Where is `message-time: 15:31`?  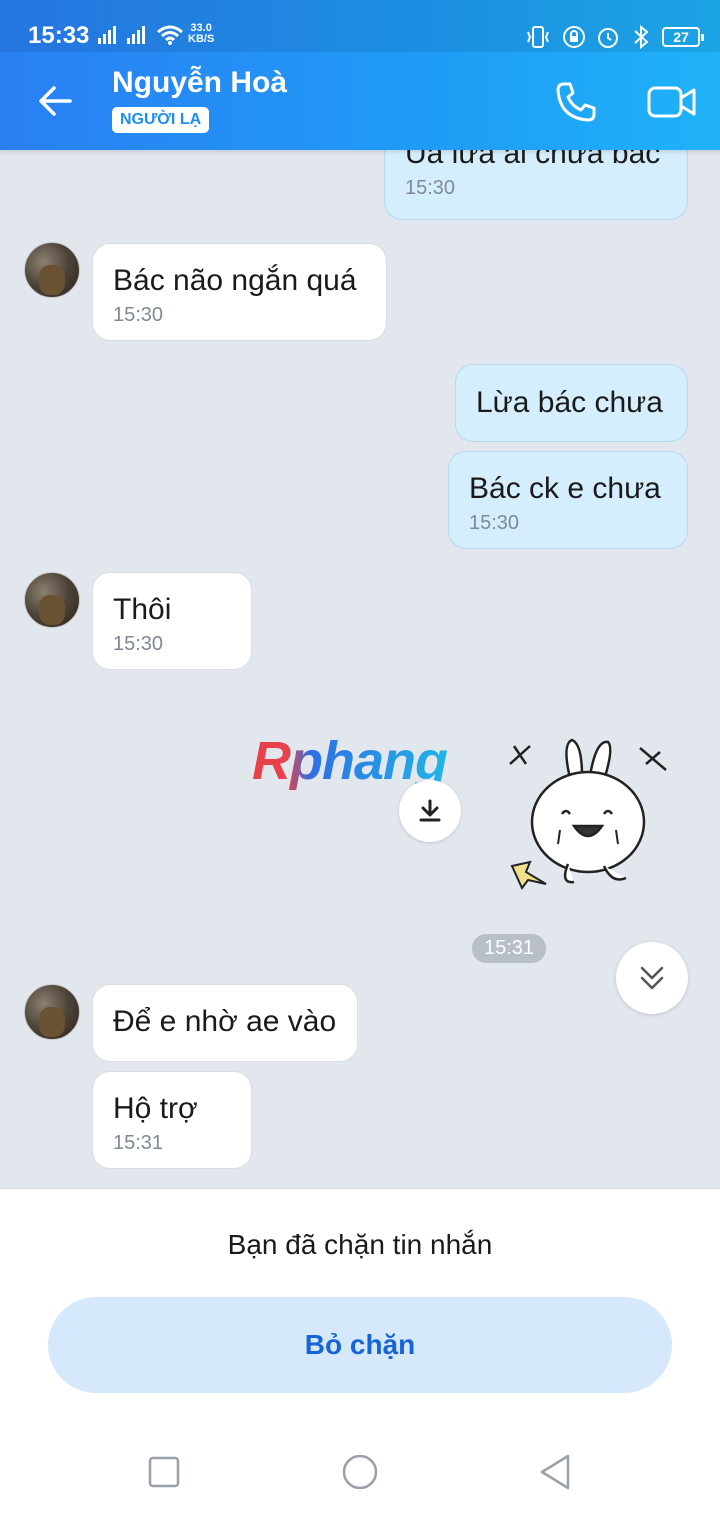
message-time: 15:31 is located at coordinates (138, 1143).